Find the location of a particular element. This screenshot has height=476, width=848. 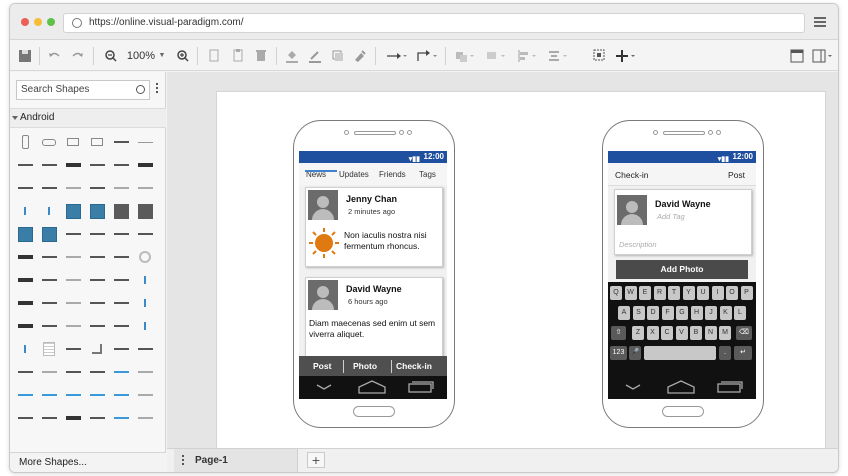

add-photo-button: Add Photo is located at coordinates (682, 269).